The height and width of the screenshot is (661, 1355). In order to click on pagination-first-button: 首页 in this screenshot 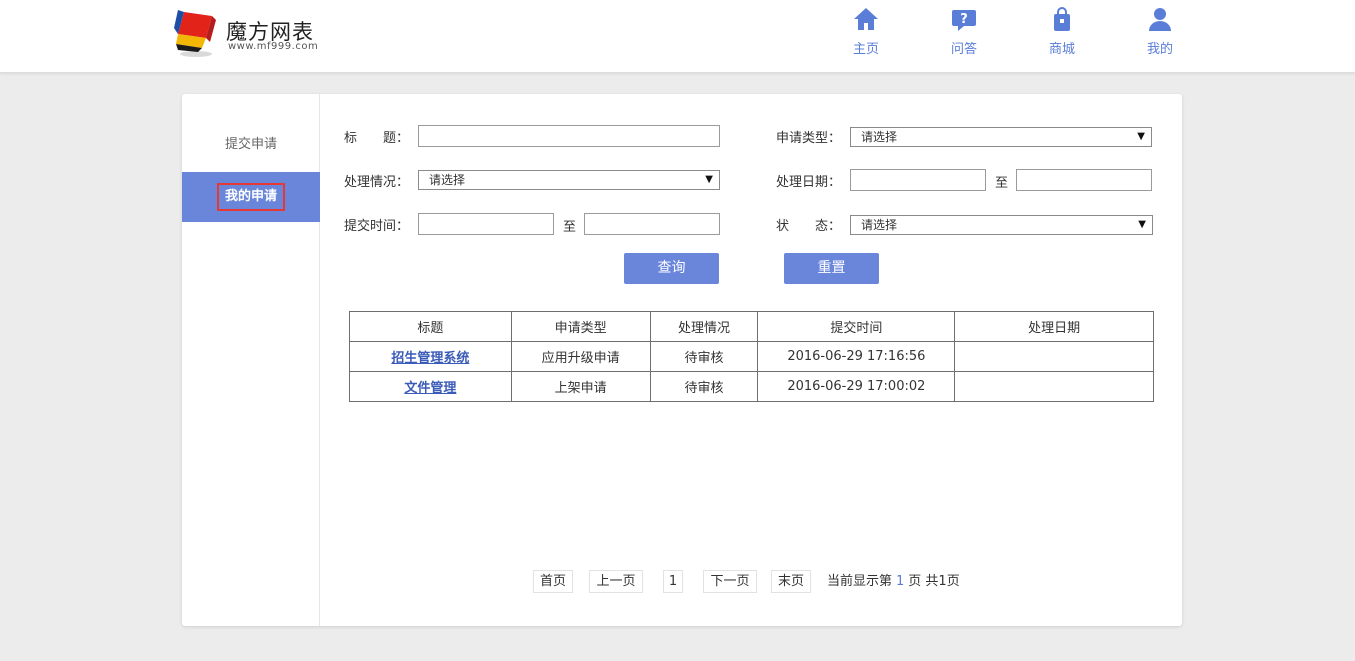, I will do `click(553, 581)`.